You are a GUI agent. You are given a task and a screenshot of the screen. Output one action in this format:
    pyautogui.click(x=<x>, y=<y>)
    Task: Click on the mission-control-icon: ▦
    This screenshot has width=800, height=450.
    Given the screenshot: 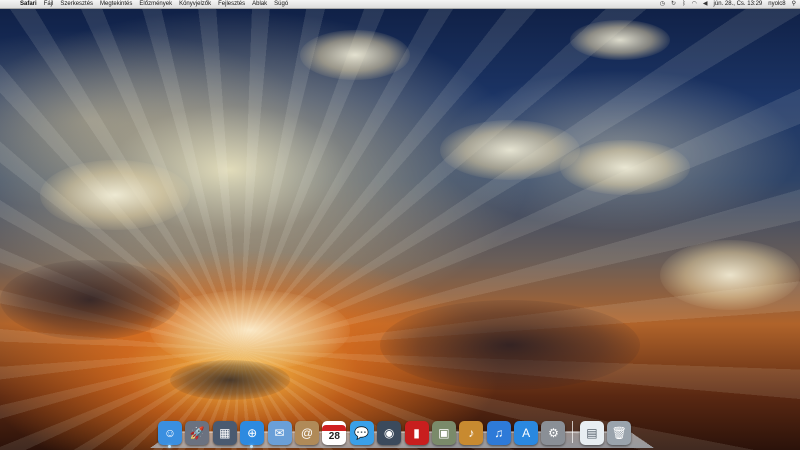 What is the action you would take?
    pyautogui.click(x=224, y=433)
    